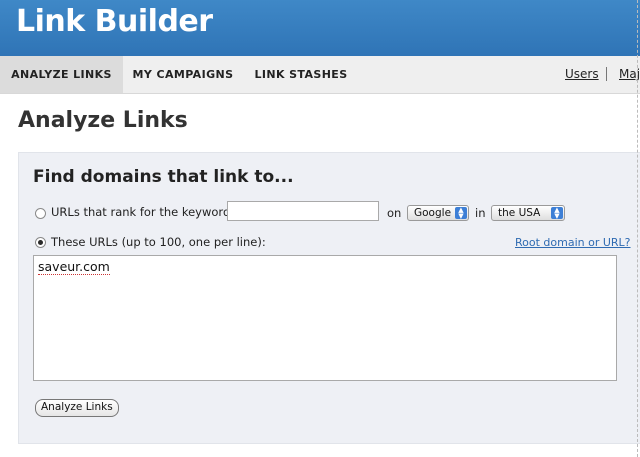  I want to click on page-edge-divider, so click(638, 228).